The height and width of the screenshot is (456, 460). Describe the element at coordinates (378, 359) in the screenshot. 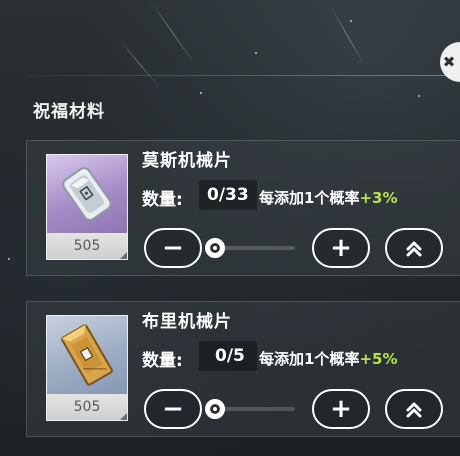

I see `chance-bonus: +5%` at that location.